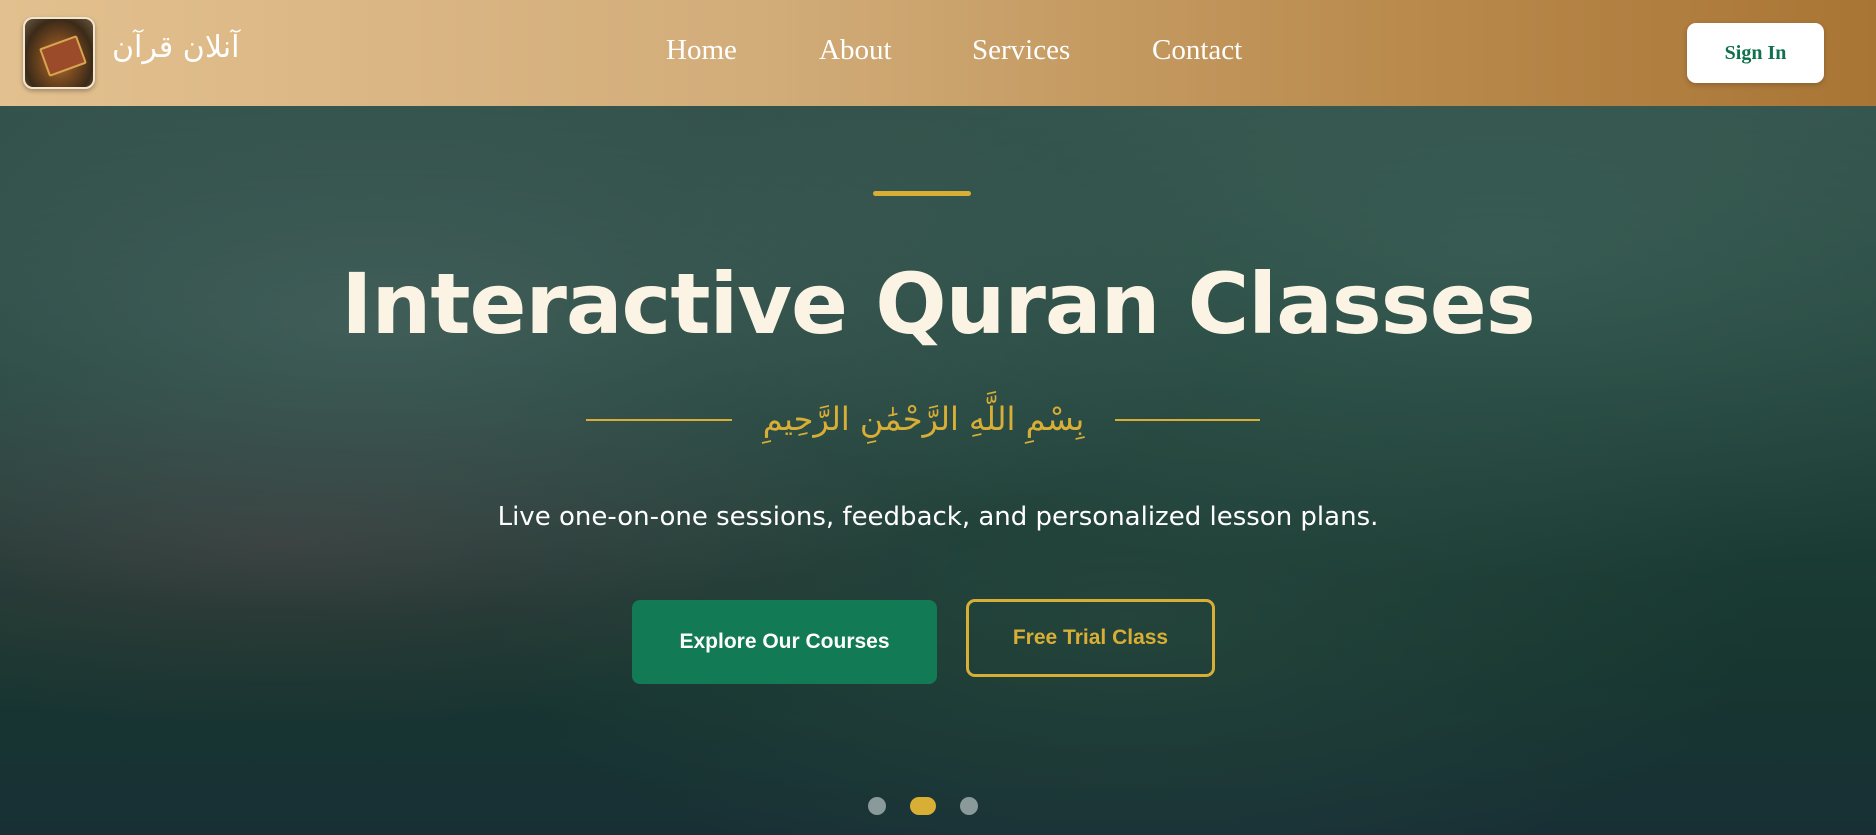 The image size is (1876, 835). Describe the element at coordinates (1755, 53) in the screenshot. I see `sign-in-button: Sign In` at that location.